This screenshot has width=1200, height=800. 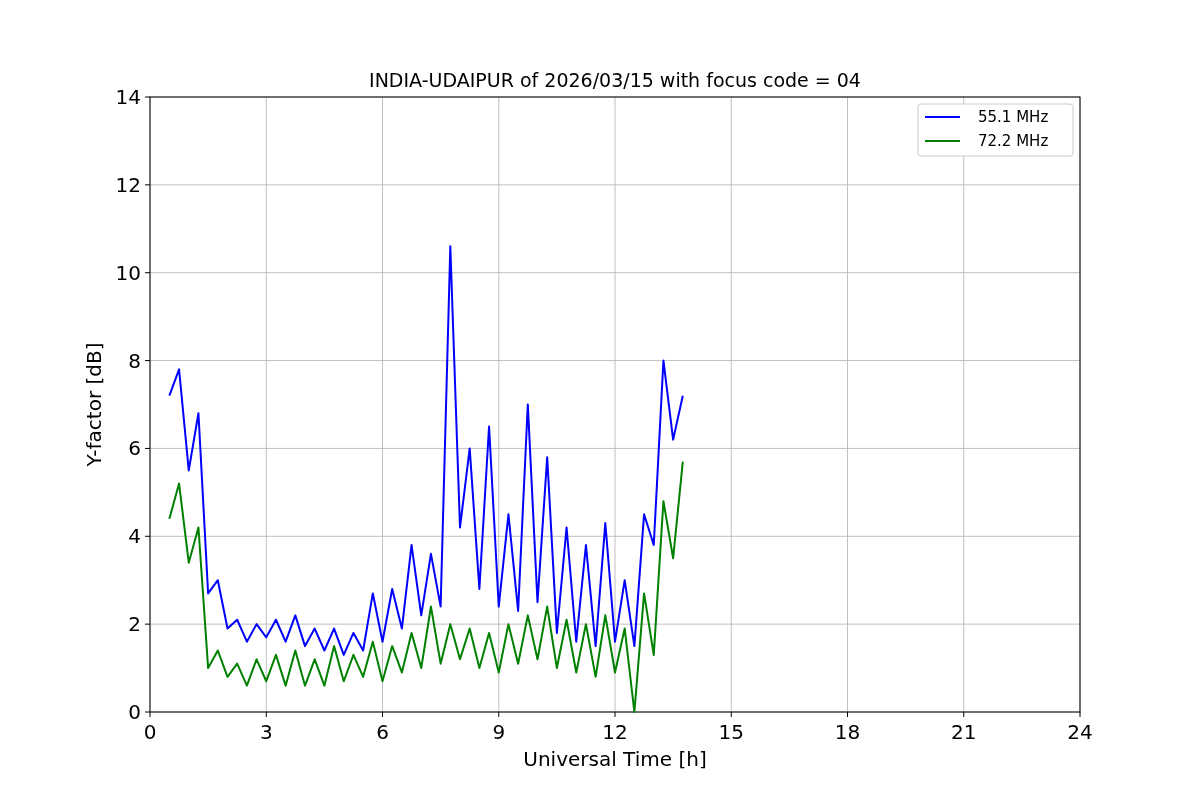 I want to click on tick-label: 10, so click(x=128, y=272).